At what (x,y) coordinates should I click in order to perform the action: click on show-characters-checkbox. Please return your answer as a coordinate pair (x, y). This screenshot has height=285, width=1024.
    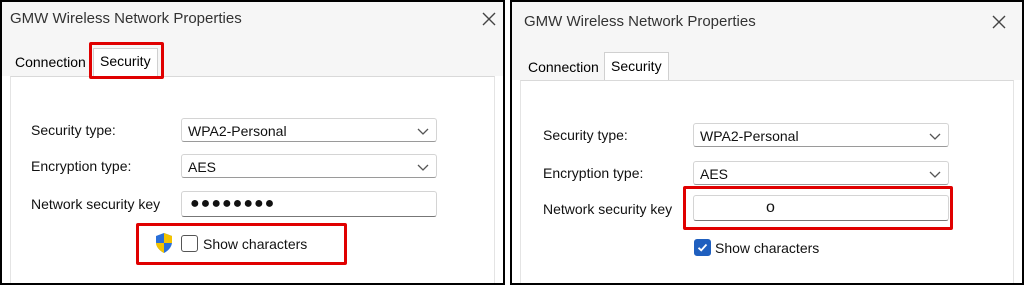
    Looking at the image, I should click on (702, 247).